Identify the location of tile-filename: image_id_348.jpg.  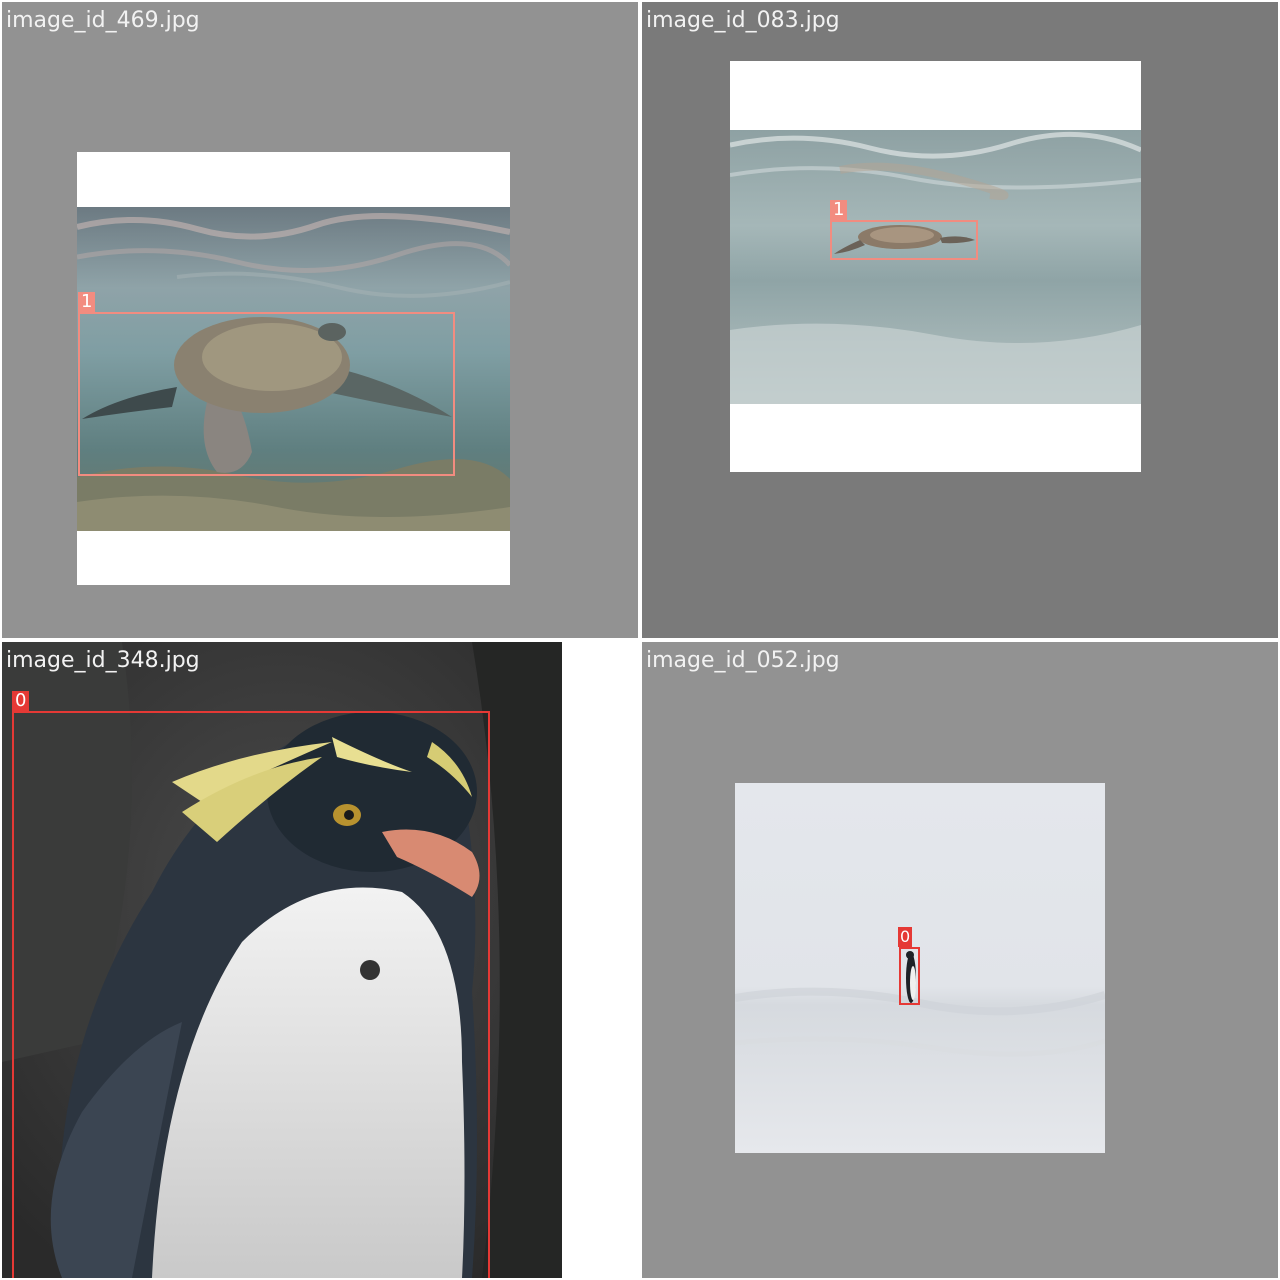
(103, 660).